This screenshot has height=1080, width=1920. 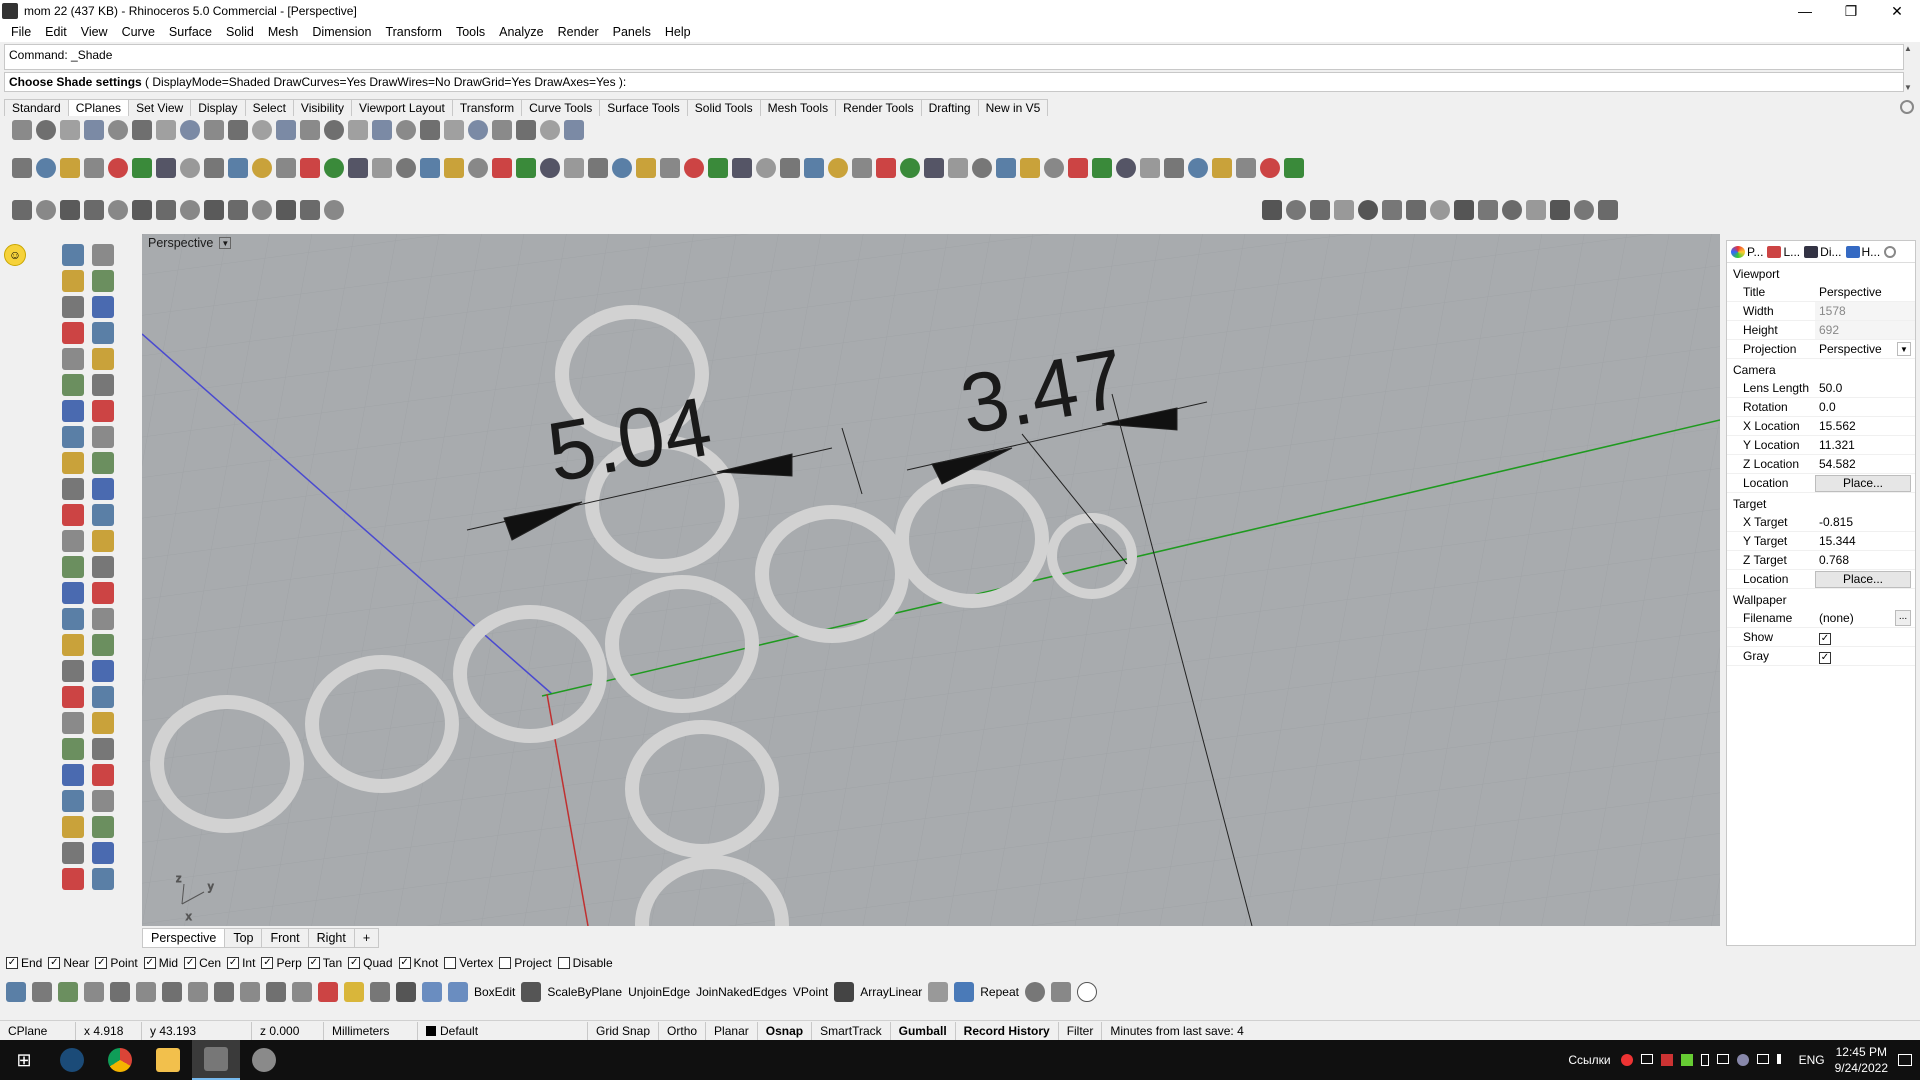 What do you see at coordinates (1865, 407) in the screenshot?
I see `prop-value: 0.0` at bounding box center [1865, 407].